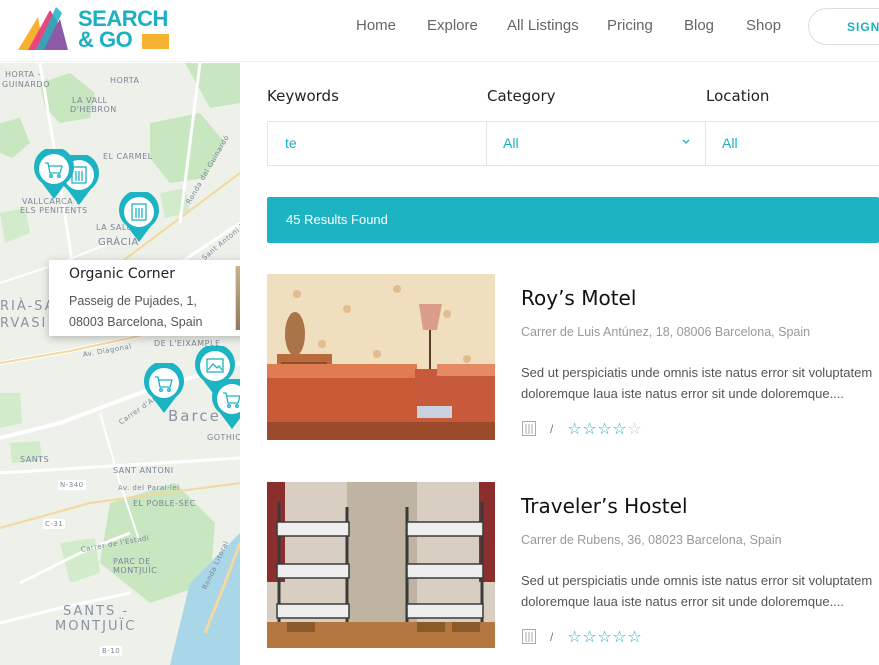 Image resolution: width=879 pixels, height=665 pixels. I want to click on map-label: N-340, so click(72, 485).